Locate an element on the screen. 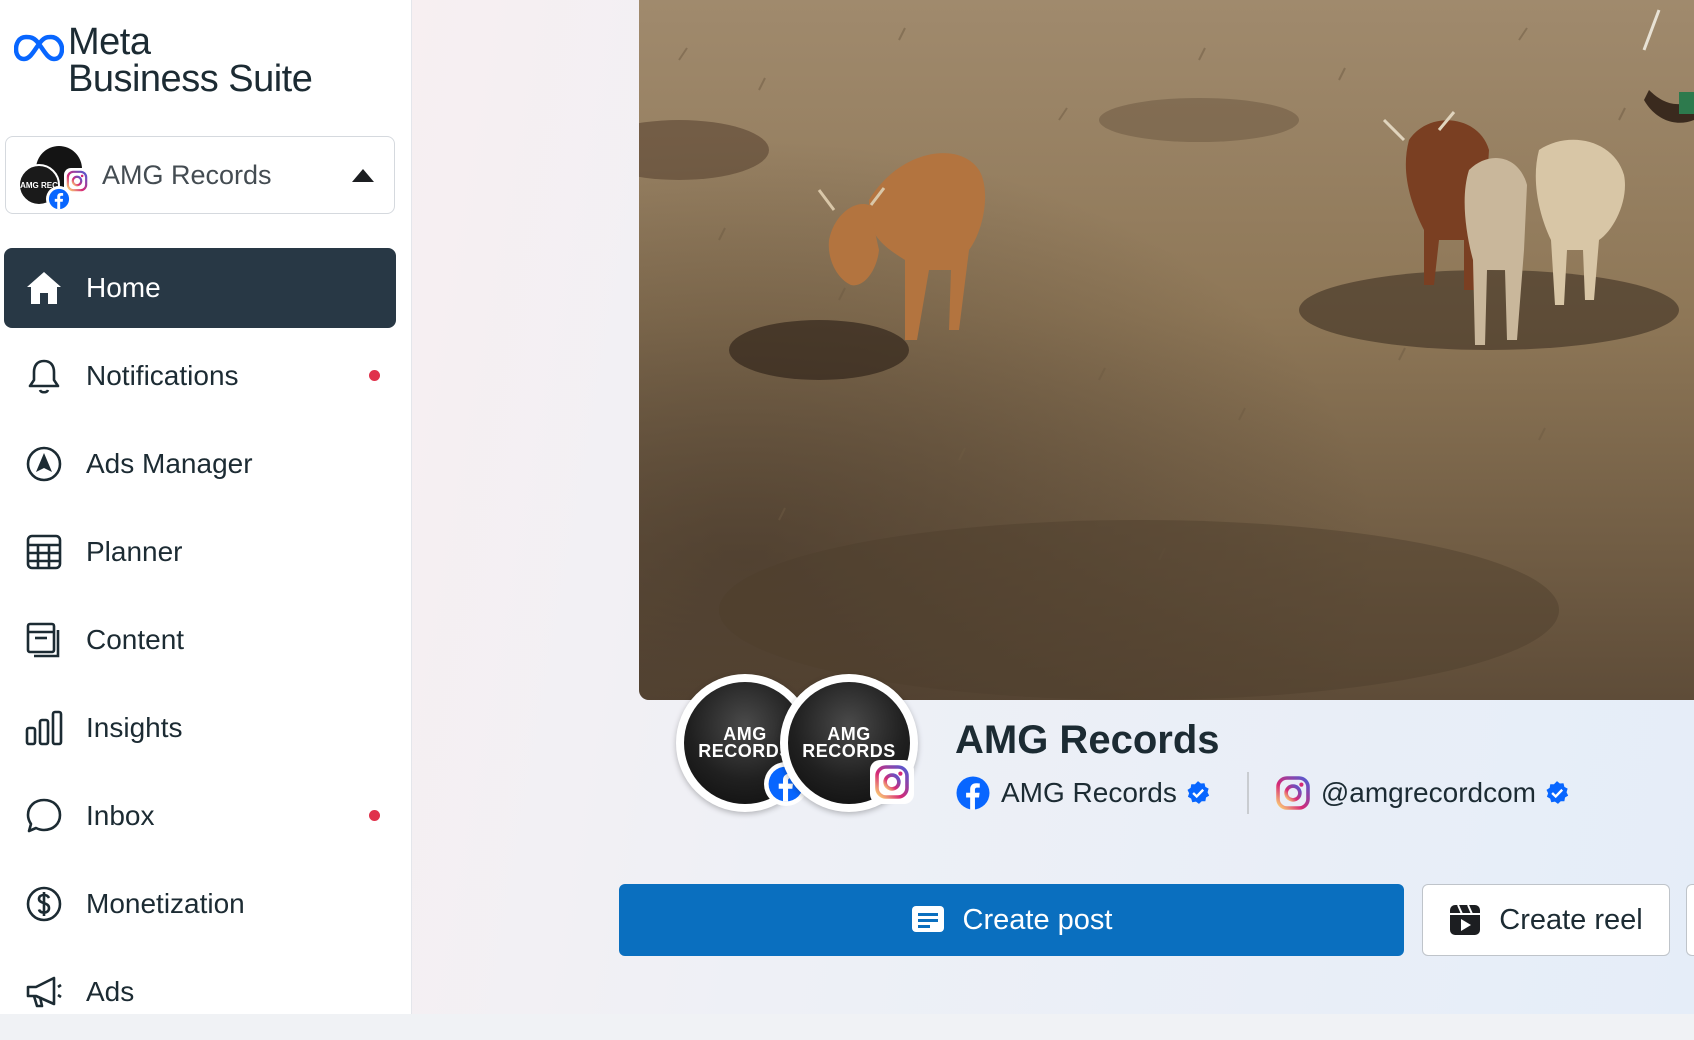  nav-item-home: Home is located at coordinates (200, 288).